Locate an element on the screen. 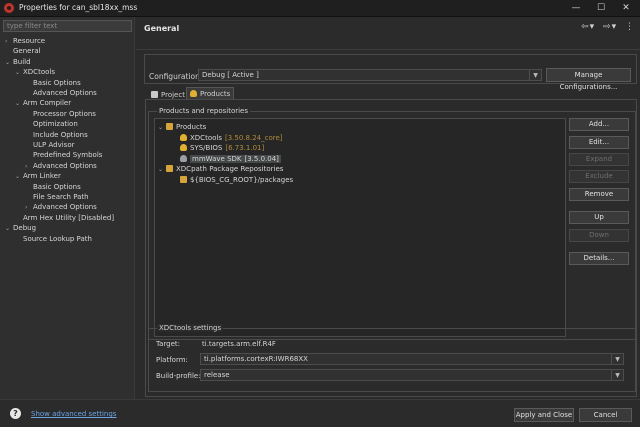 The image size is (640, 427). nav-tree-item: Source Lookup Path is located at coordinates (53, 239).